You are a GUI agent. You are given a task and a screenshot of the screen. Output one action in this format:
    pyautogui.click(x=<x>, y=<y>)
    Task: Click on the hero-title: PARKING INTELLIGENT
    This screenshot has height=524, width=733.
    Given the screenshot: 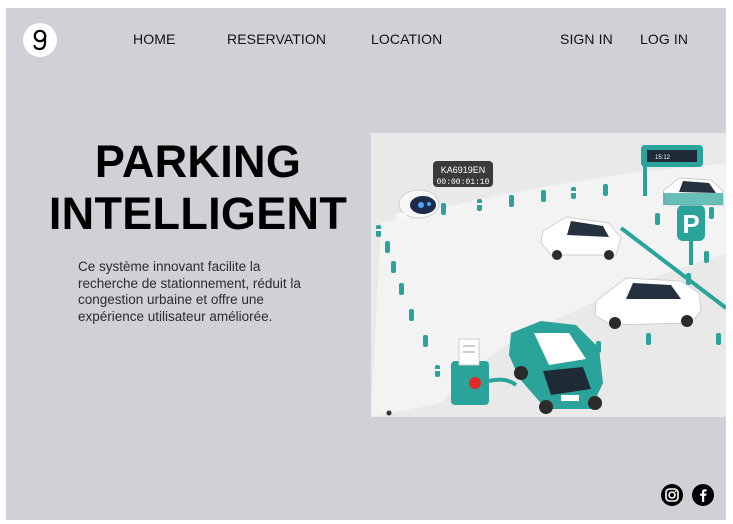 What is the action you would take?
    pyautogui.click(x=198, y=188)
    